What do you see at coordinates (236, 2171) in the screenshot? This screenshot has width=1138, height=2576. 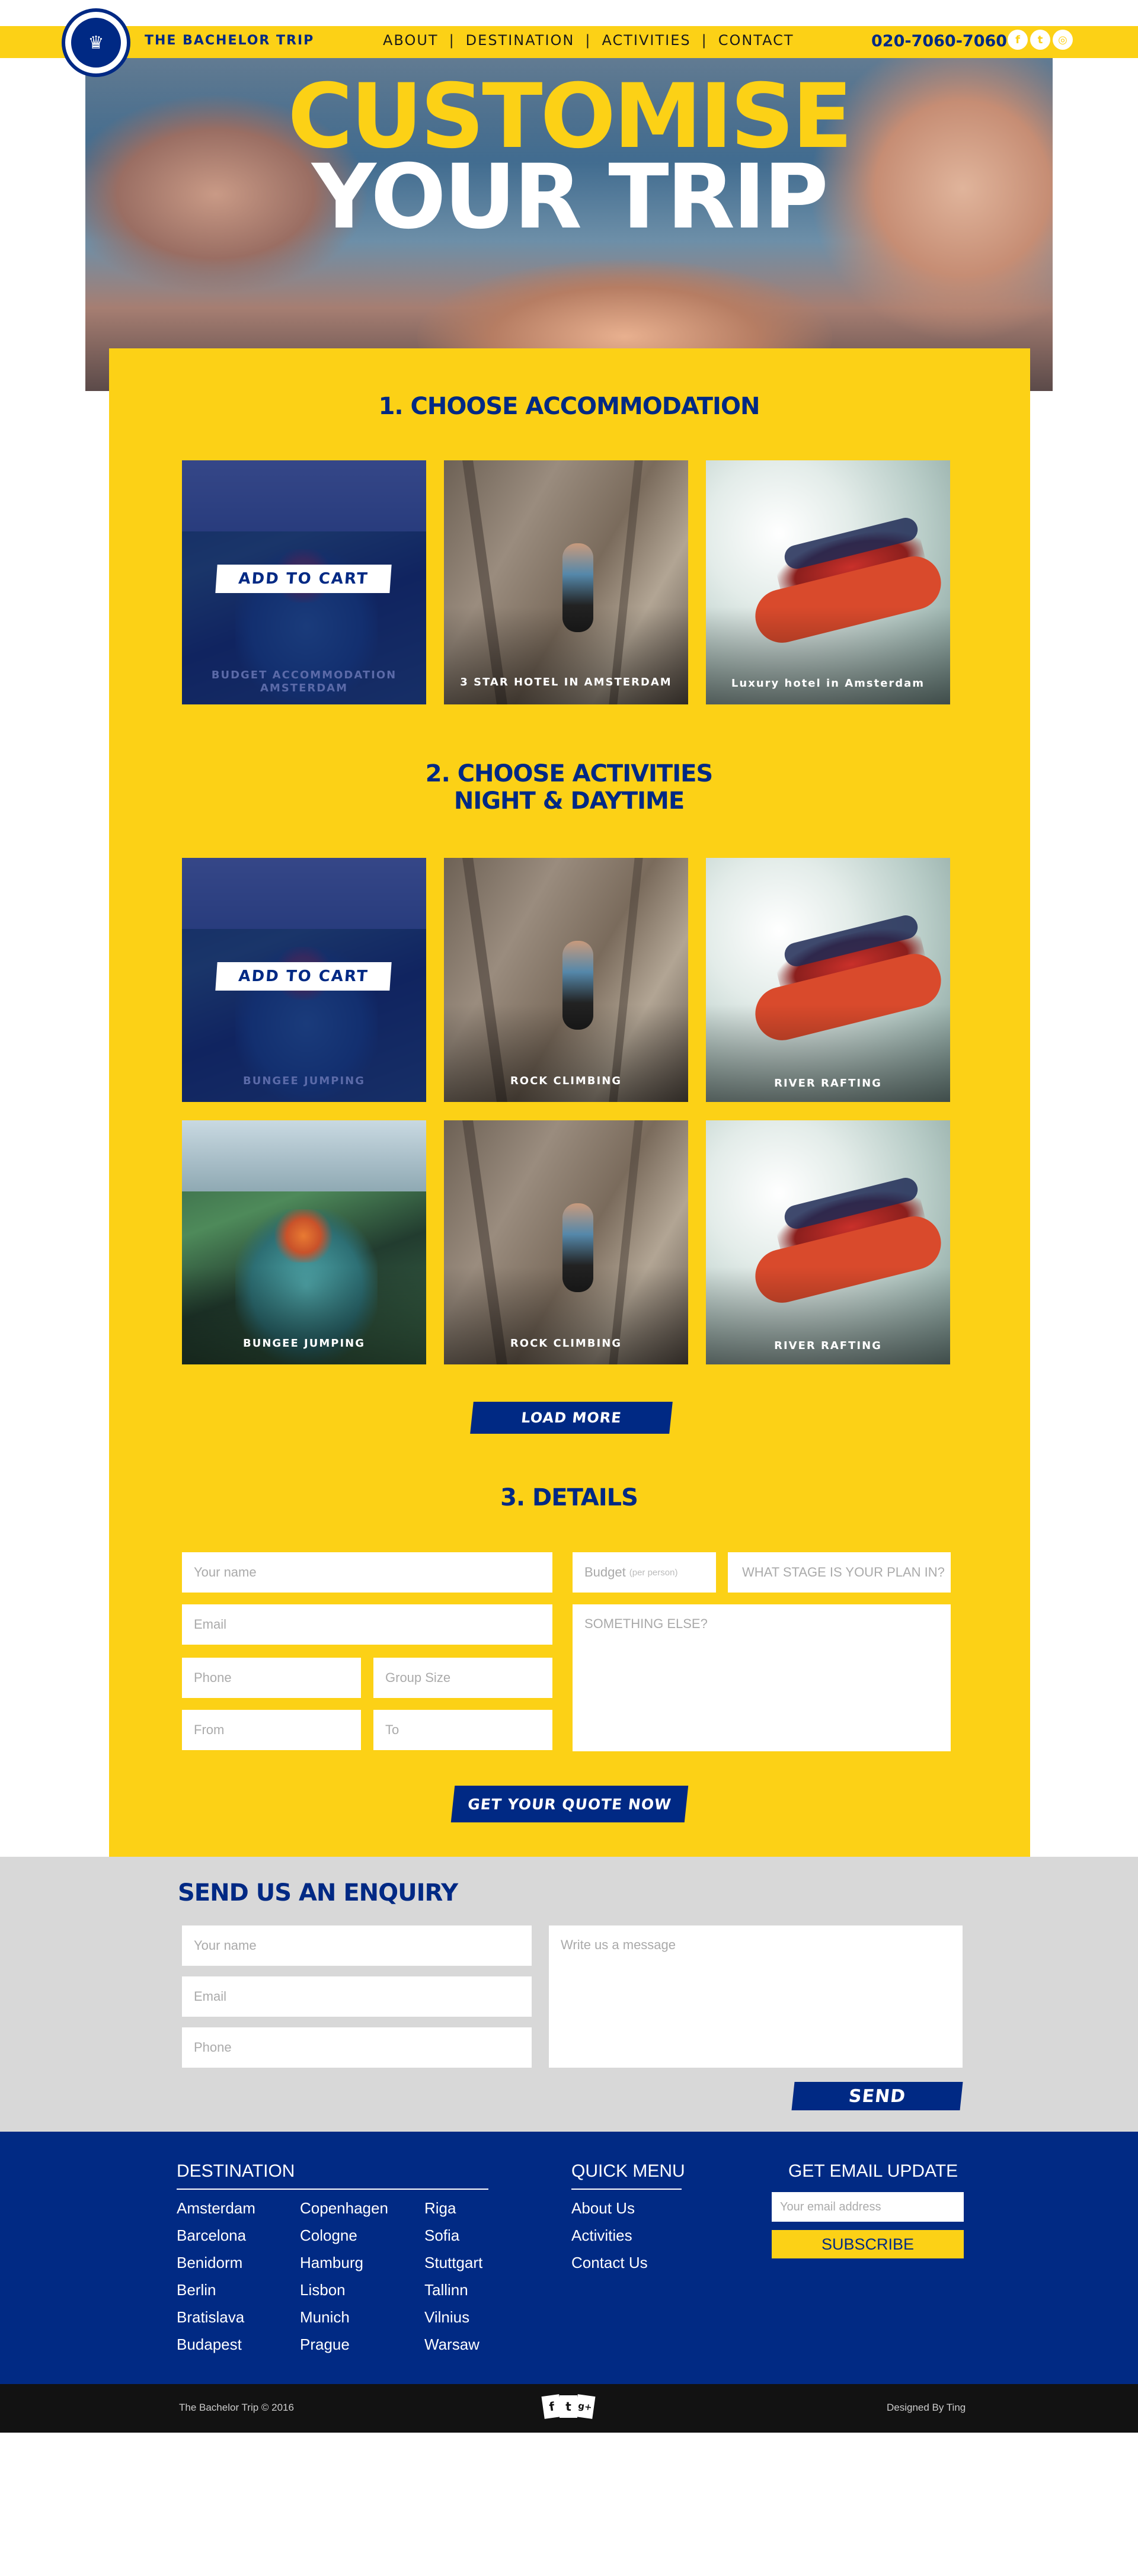 I see `destination-heading: DESTINATION` at bounding box center [236, 2171].